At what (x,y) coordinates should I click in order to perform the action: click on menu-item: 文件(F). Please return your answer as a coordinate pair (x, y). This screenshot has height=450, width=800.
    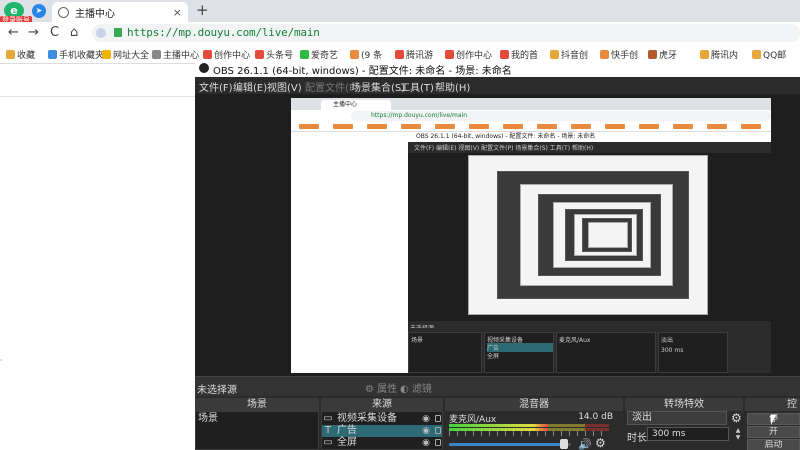
    Looking at the image, I should click on (216, 86).